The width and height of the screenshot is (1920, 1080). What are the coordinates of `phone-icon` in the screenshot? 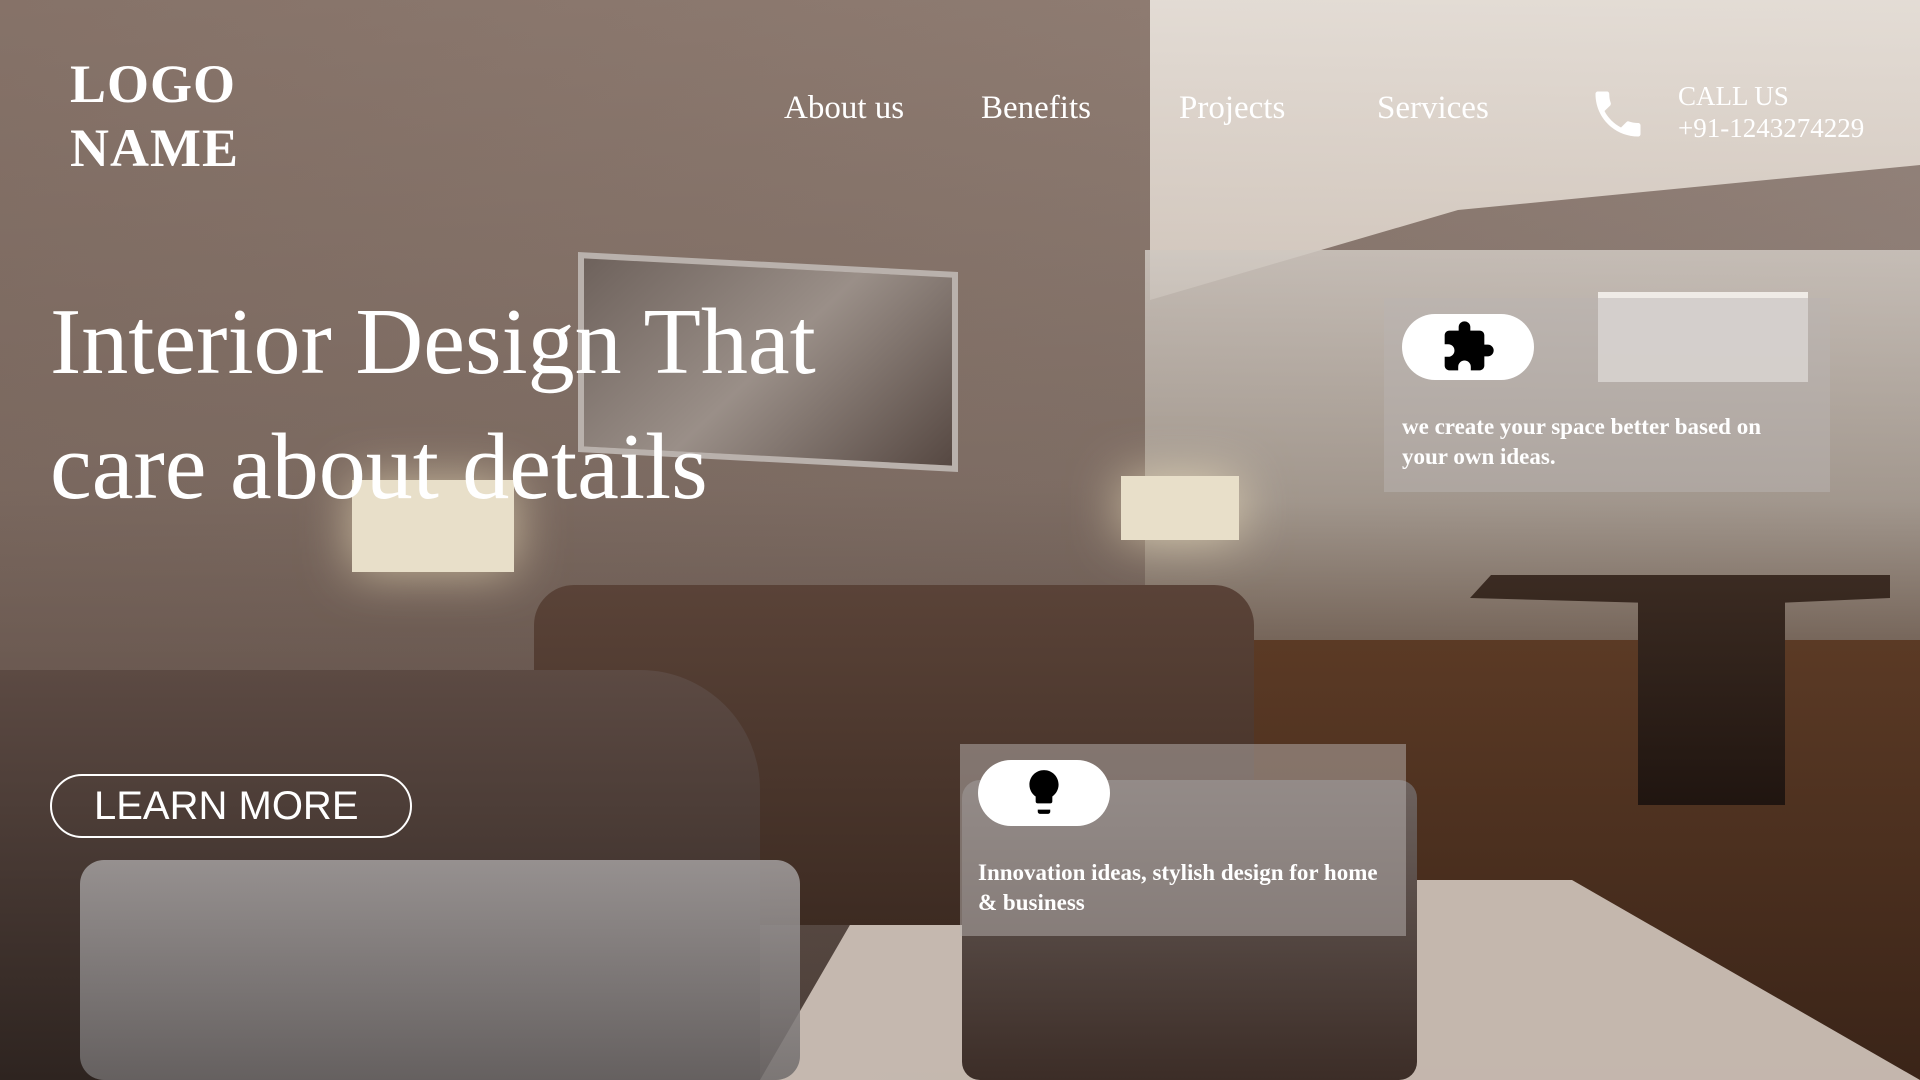 It's located at (1618, 114).